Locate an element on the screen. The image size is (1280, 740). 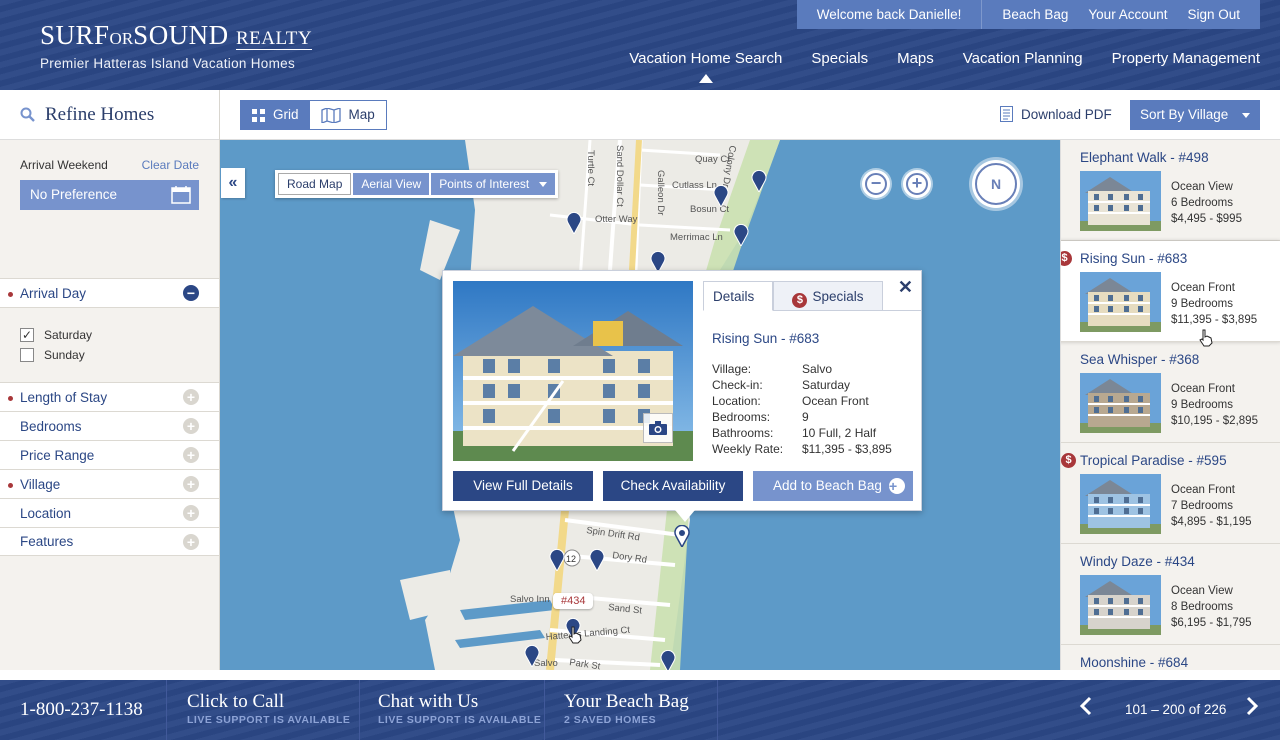
sign-out-link: Sign Out is located at coordinates (1218, 14).